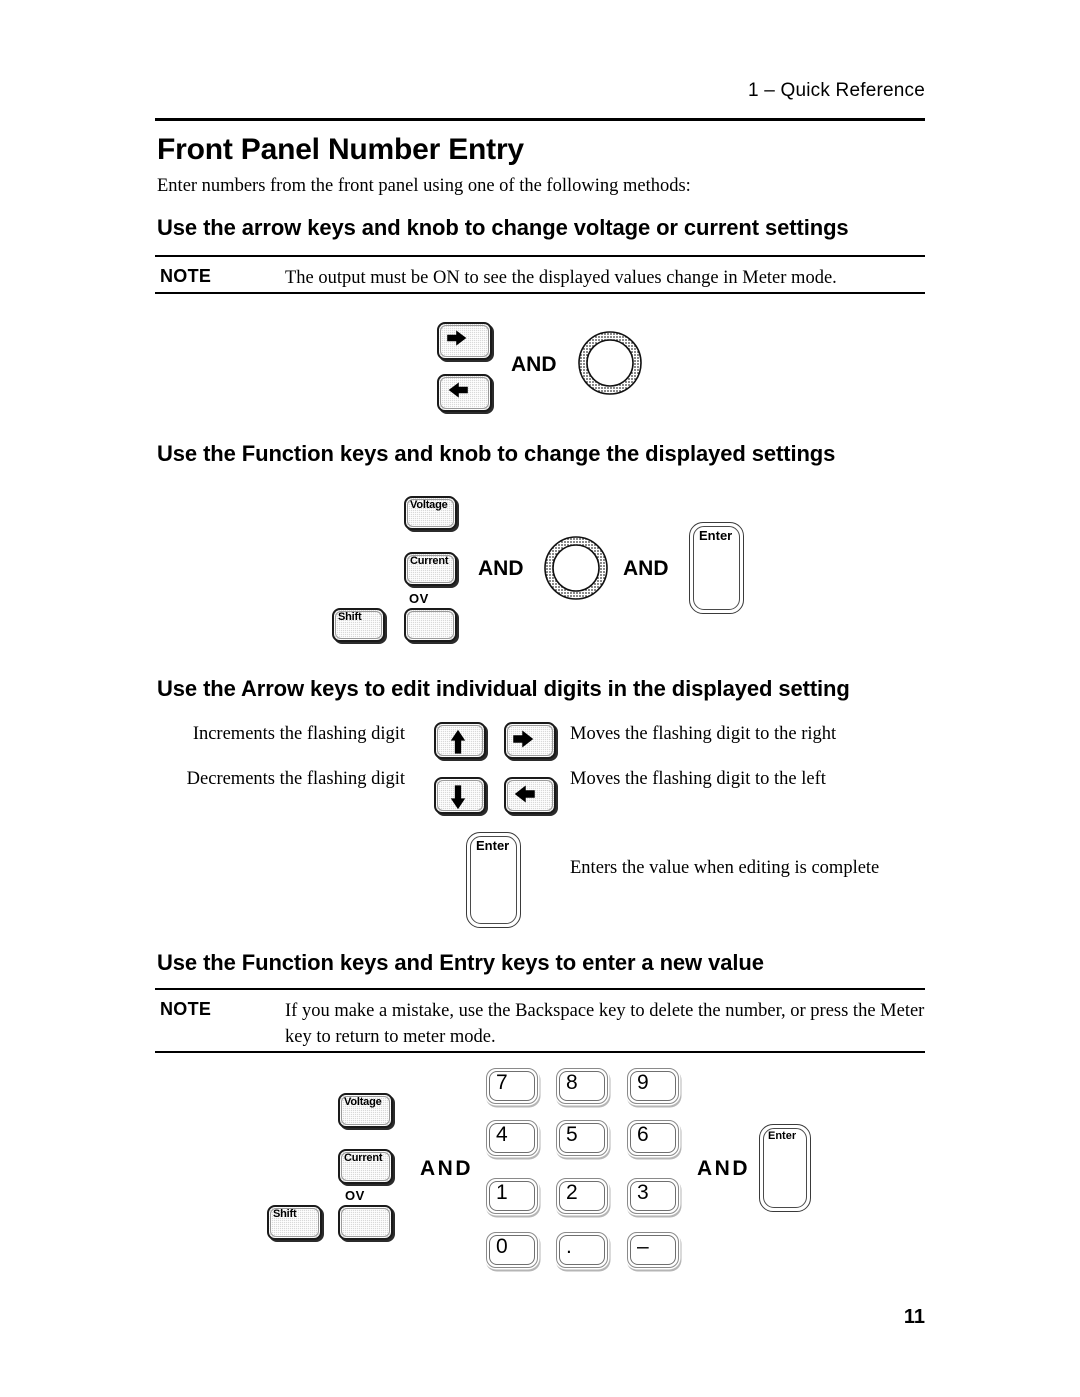 This screenshot has height=1397, width=1080. I want to click on keypad-key-6: 6, so click(653, 1138).